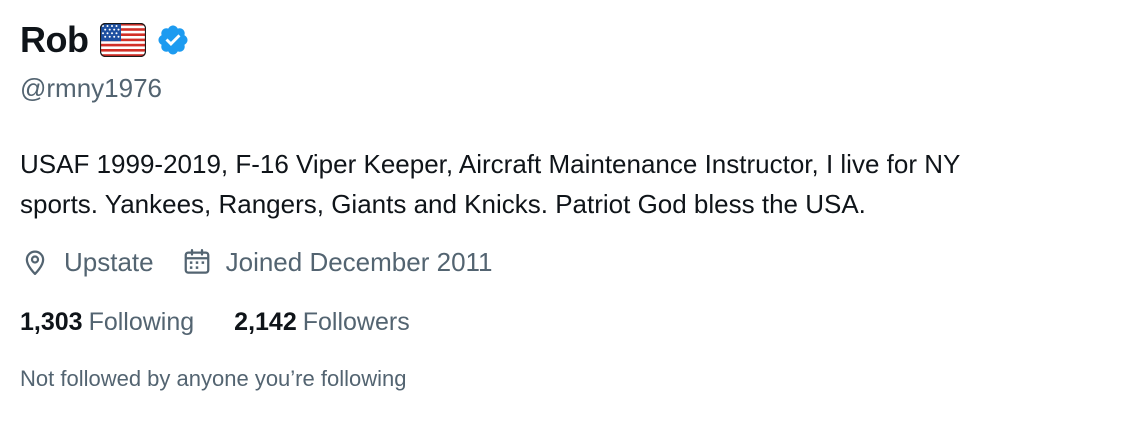  I want to click on following-label: Following, so click(141, 322).